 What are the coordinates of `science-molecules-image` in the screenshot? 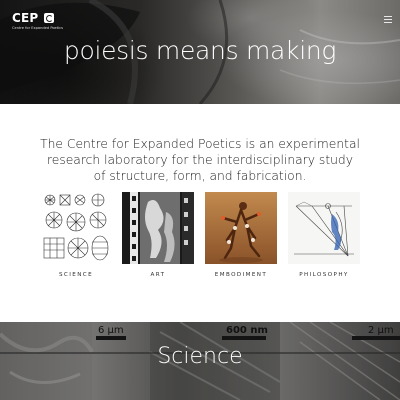 It's located at (76, 228).